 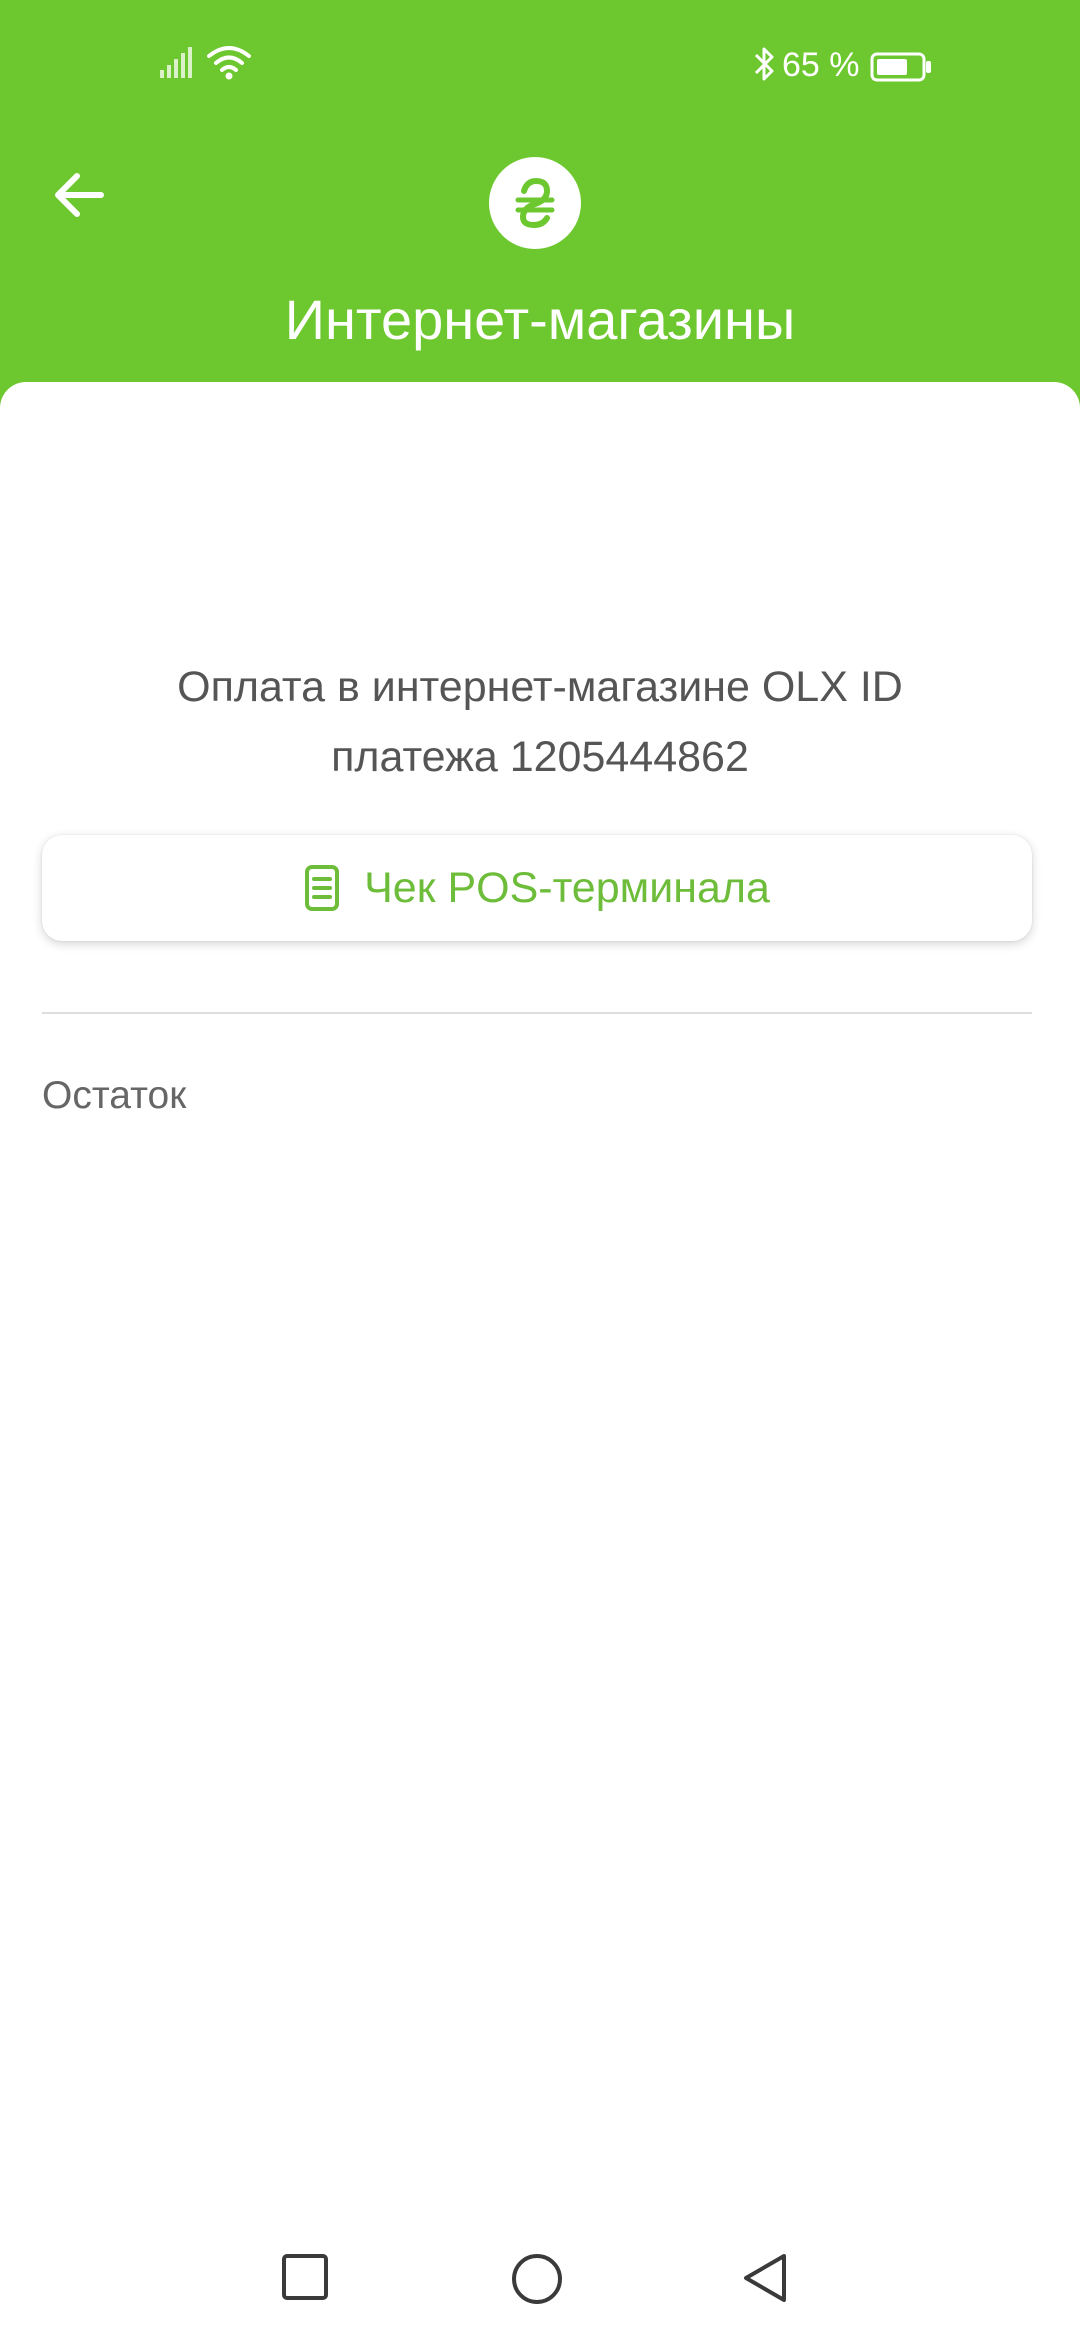 I want to click on status-bar: 65 %, so click(x=540, y=68).